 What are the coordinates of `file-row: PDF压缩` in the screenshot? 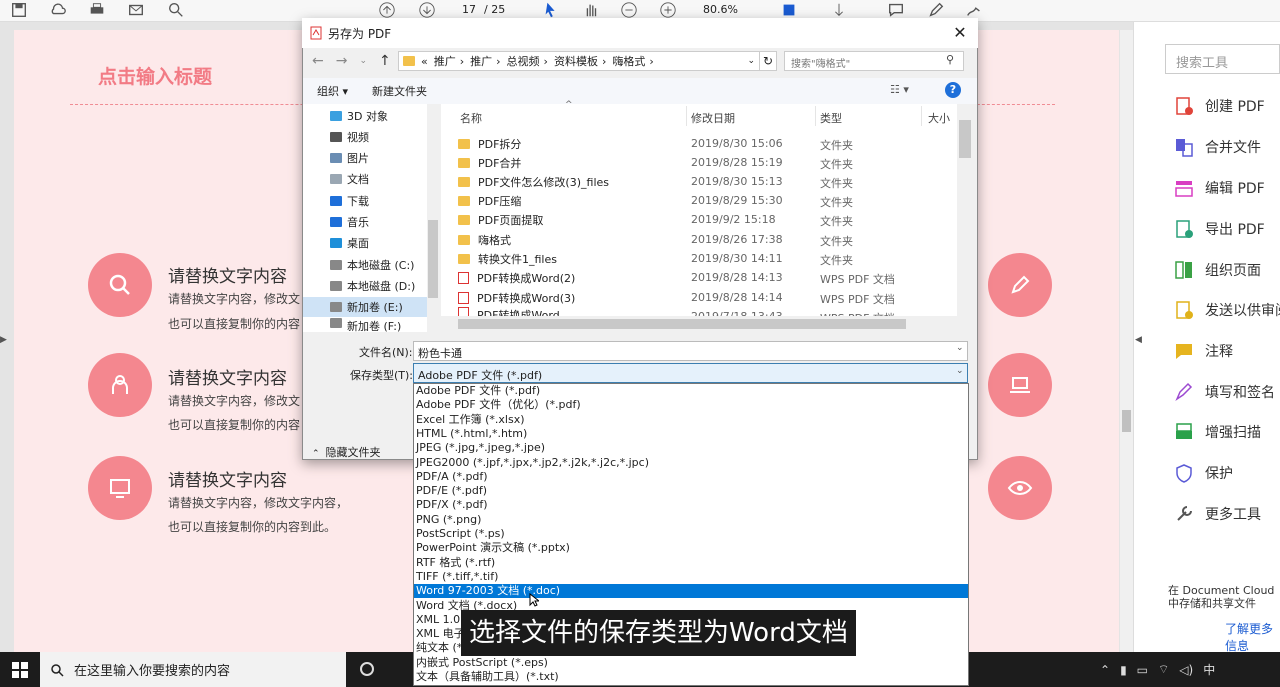 It's located at (489, 200).